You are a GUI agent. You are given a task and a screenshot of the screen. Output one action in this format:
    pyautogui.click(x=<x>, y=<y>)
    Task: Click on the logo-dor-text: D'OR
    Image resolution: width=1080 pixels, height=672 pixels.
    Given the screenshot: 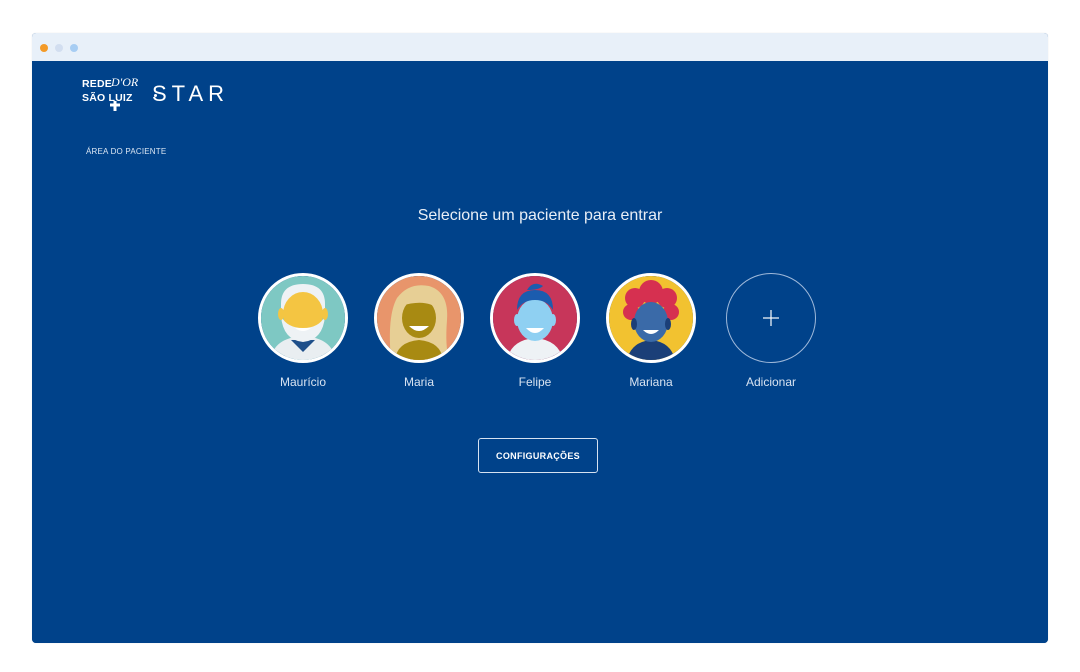 What is the action you would take?
    pyautogui.click(x=125, y=82)
    